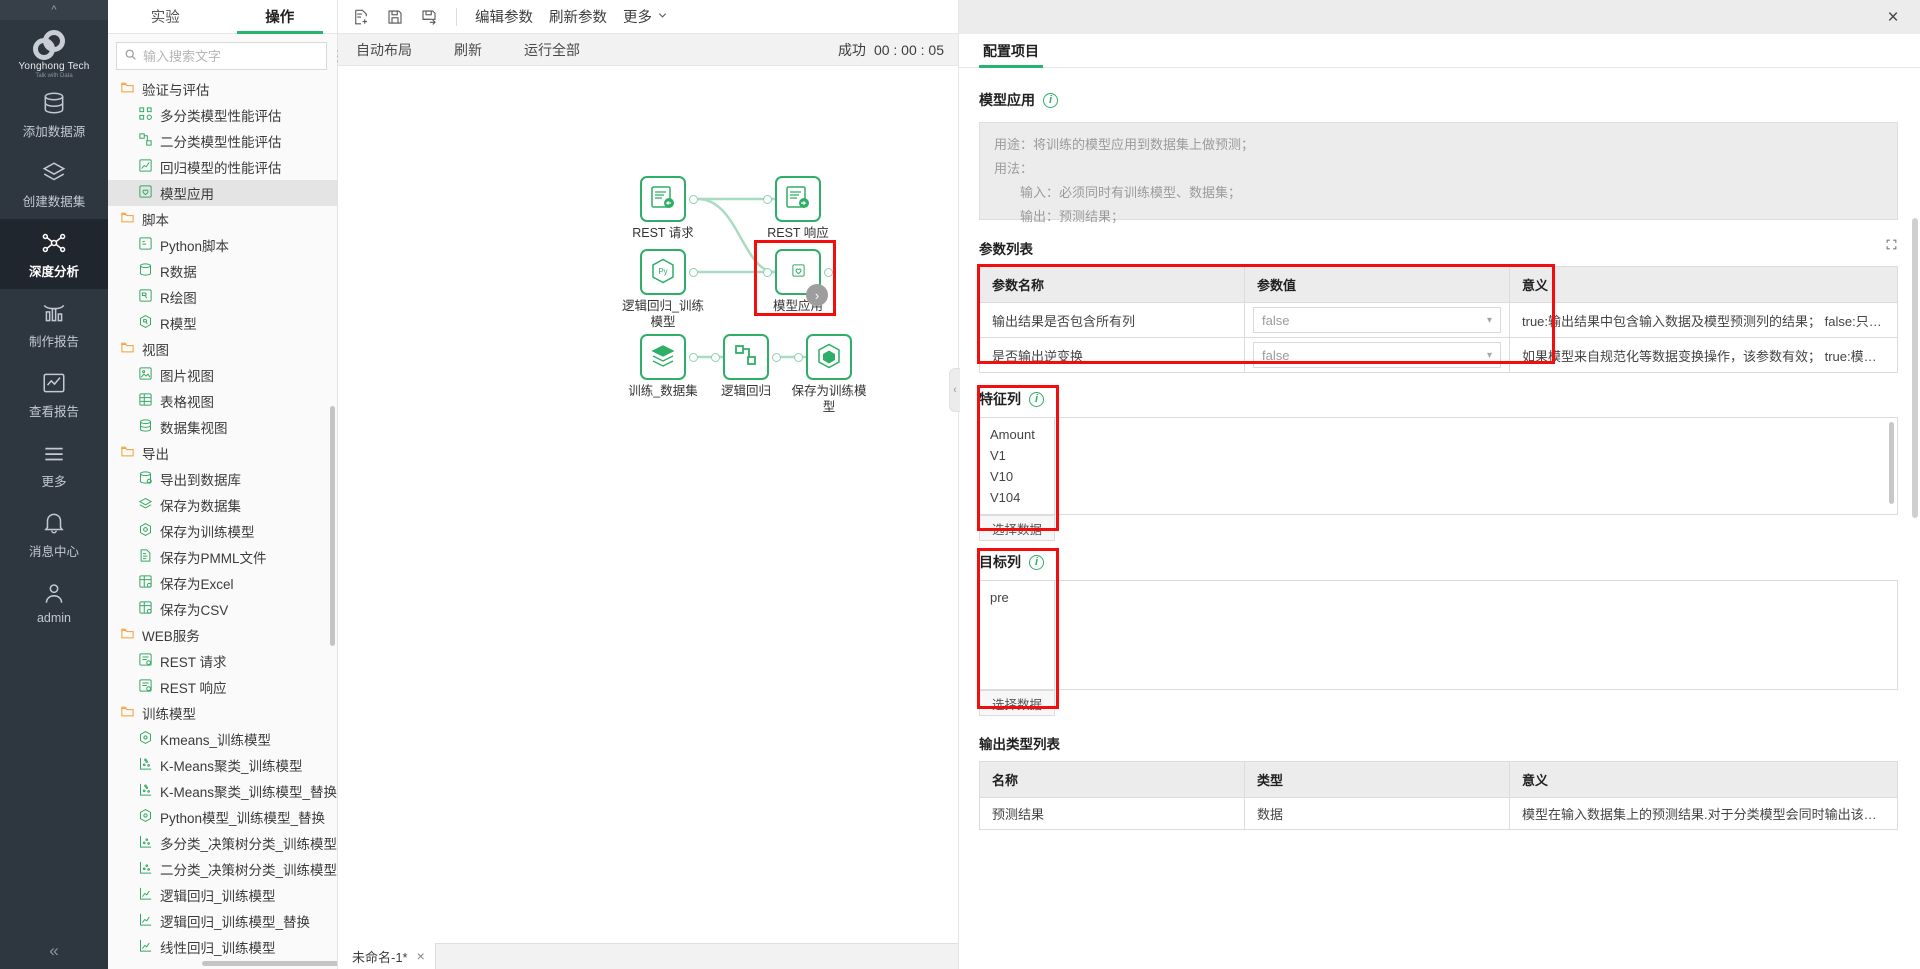 The image size is (1920, 969). I want to click on rail-item-create-dataset: 创建数据集, so click(54, 184).